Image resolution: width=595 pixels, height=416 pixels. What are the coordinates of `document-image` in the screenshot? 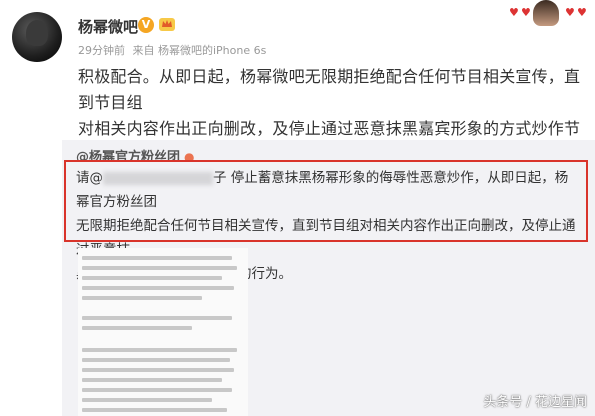 It's located at (163, 332).